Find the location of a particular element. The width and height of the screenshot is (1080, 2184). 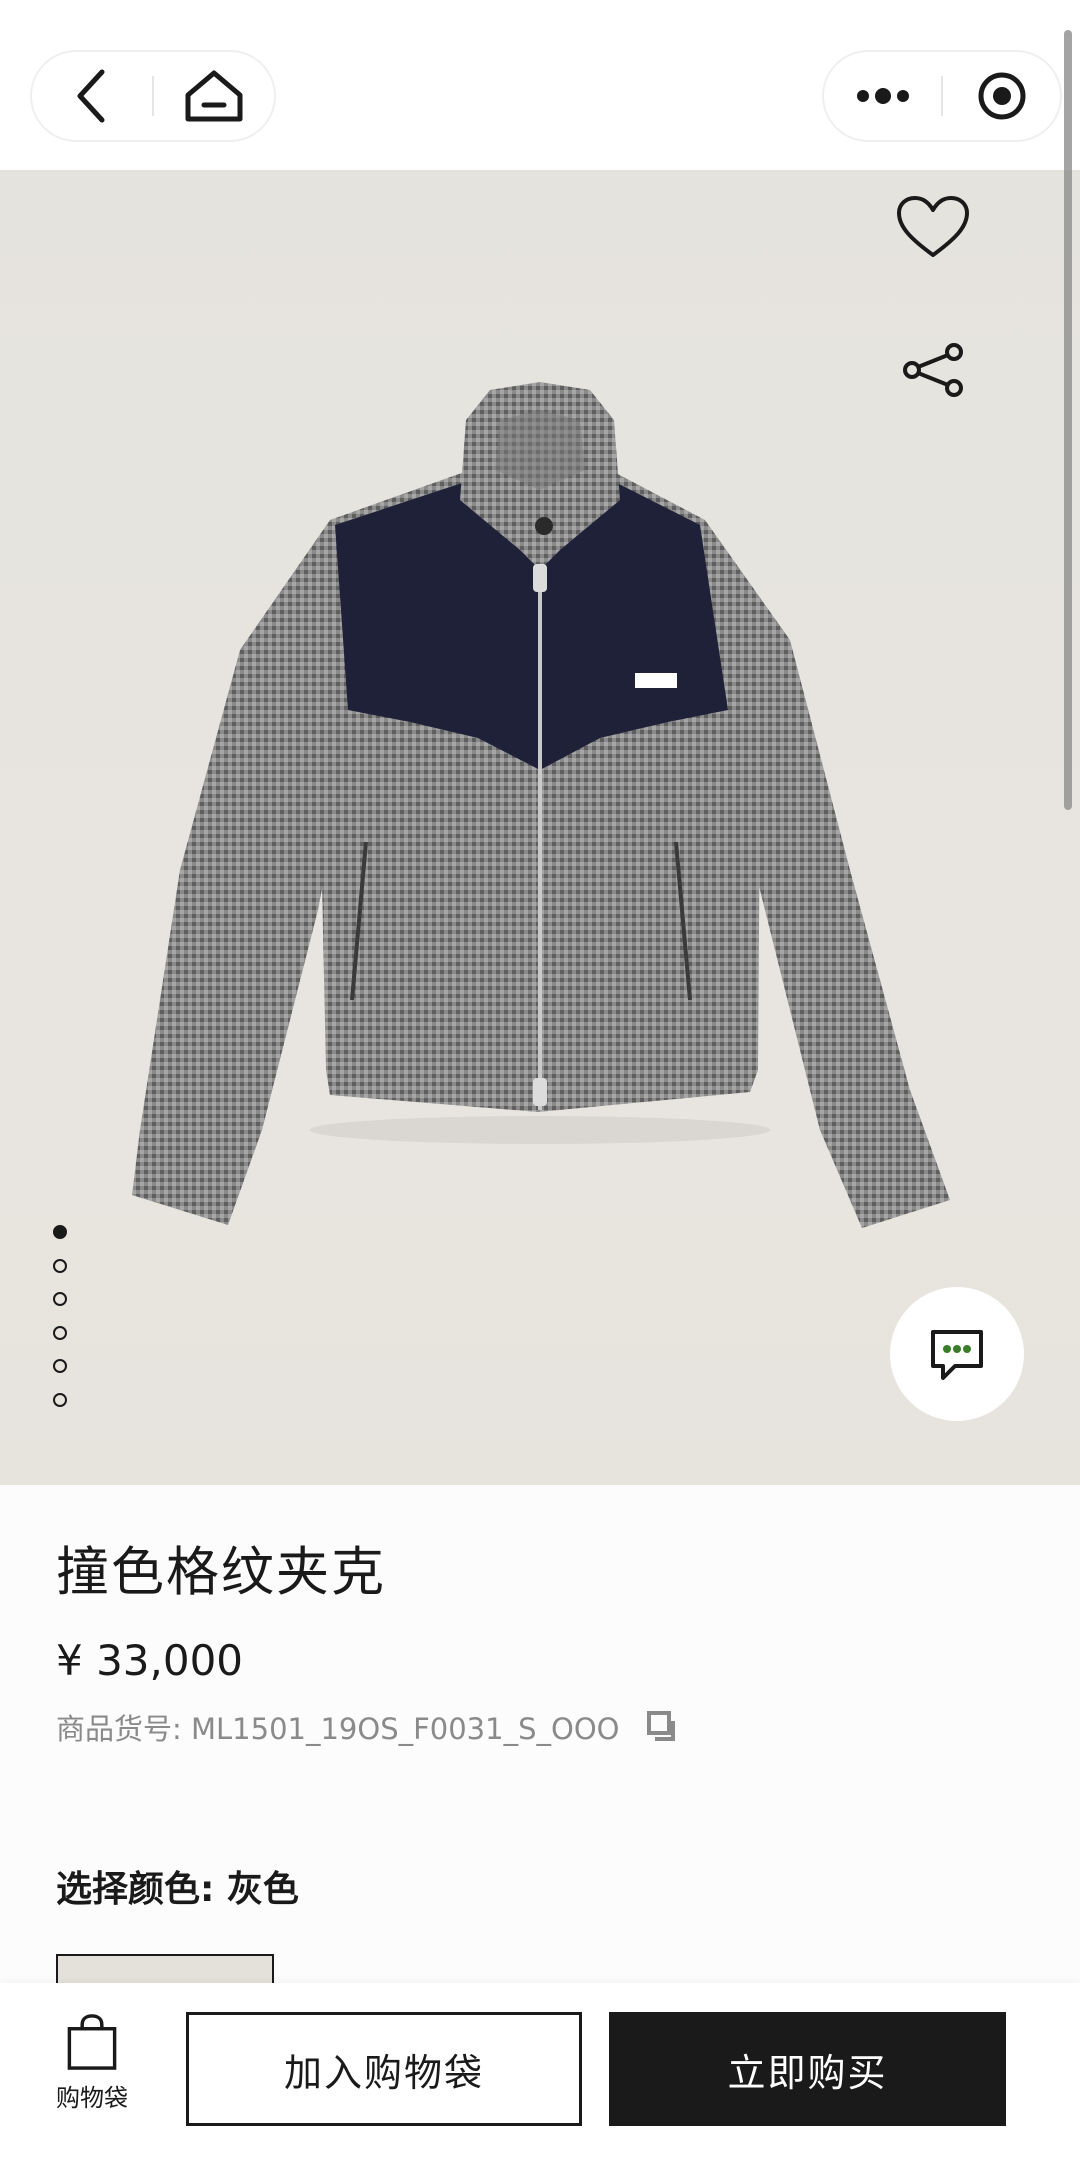

customer-service-button is located at coordinates (957, 1354).